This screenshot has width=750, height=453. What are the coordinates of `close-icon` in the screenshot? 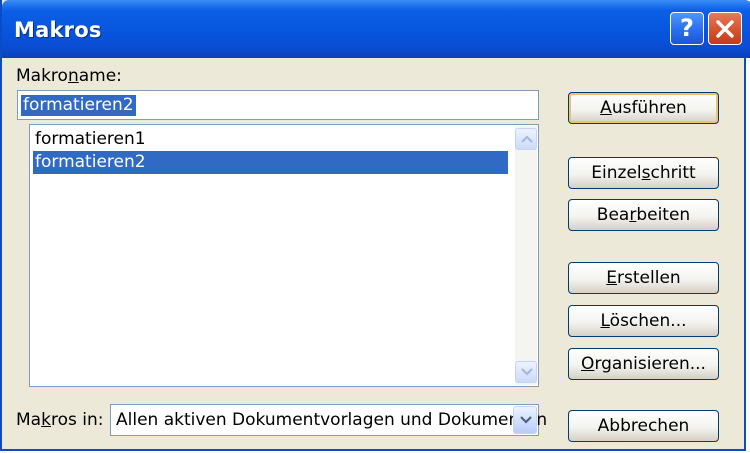 It's located at (725, 29).